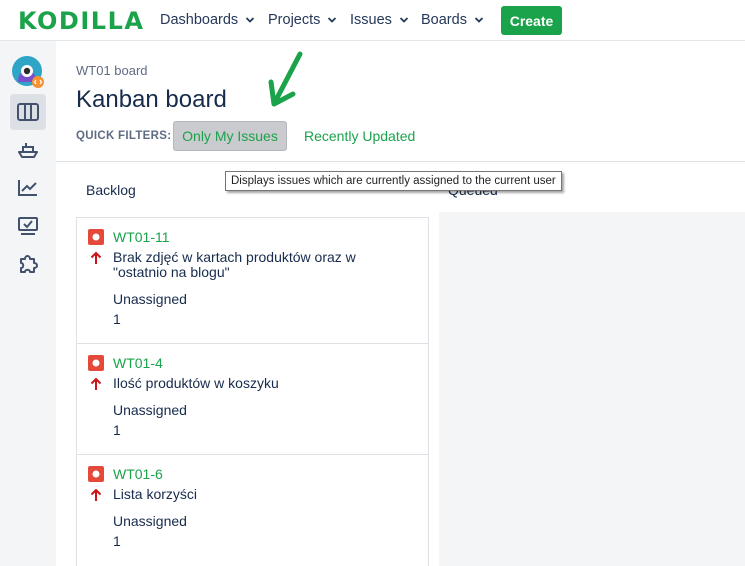 This screenshot has width=745, height=566. I want to click on kodilla-logo: KODILLA, so click(81, 21).